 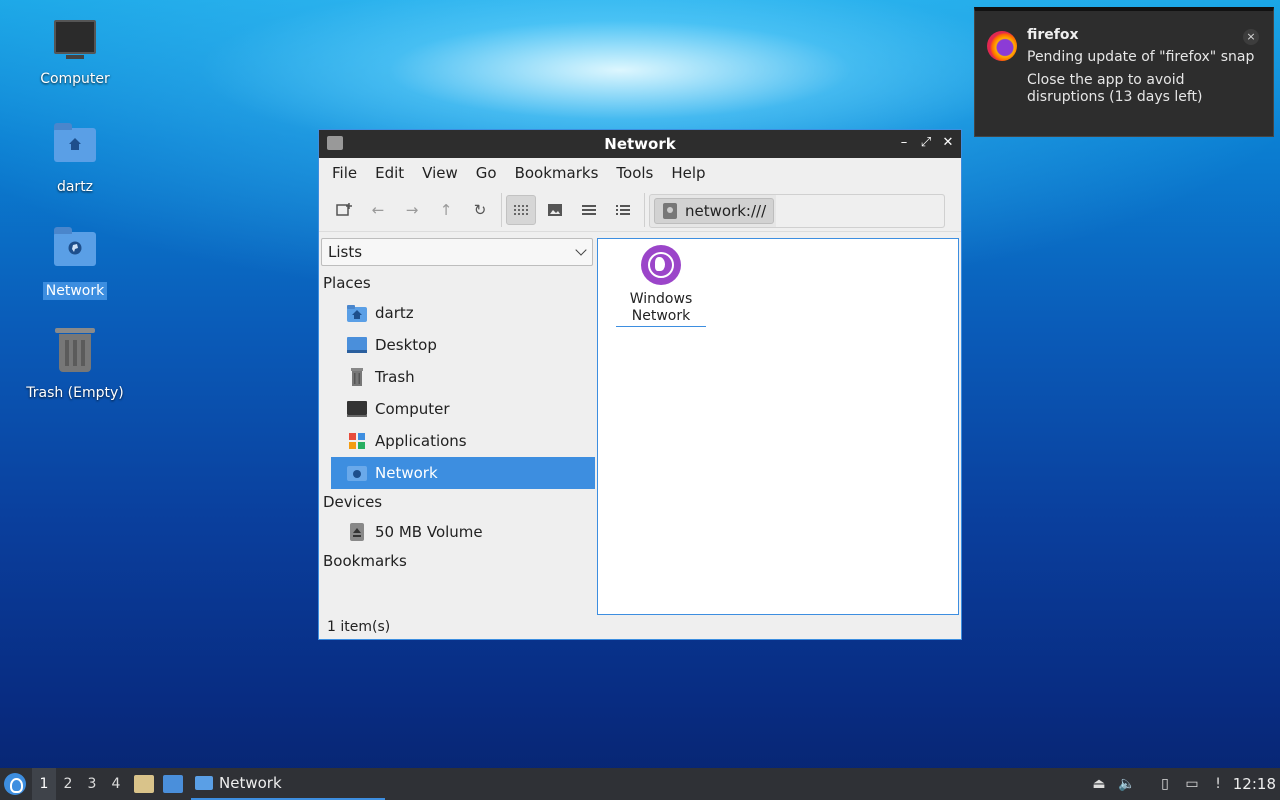 I want to click on detailed-view-button, so click(x=623, y=210).